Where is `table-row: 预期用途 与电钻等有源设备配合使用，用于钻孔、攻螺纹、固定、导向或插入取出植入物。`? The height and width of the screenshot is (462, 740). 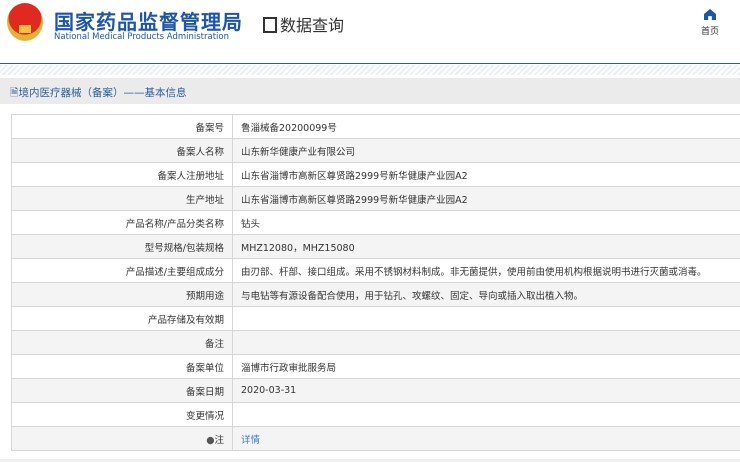 table-row: 预期用途 与电钻等有源设备配合使用，用于钻孔、攻螺纹、固定、导向或插入取出植入物。 is located at coordinates (375, 294).